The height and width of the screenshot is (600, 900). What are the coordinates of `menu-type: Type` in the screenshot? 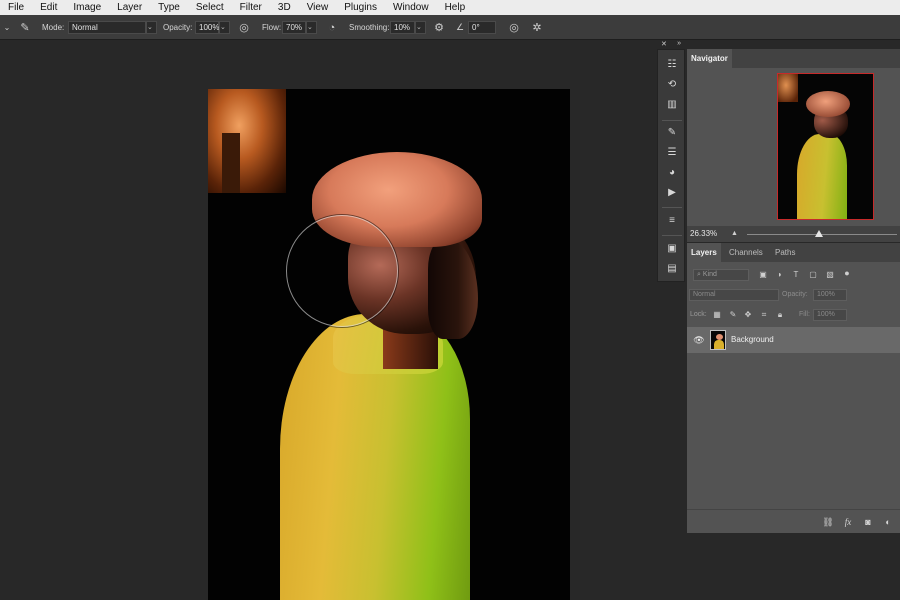 It's located at (169, 7).